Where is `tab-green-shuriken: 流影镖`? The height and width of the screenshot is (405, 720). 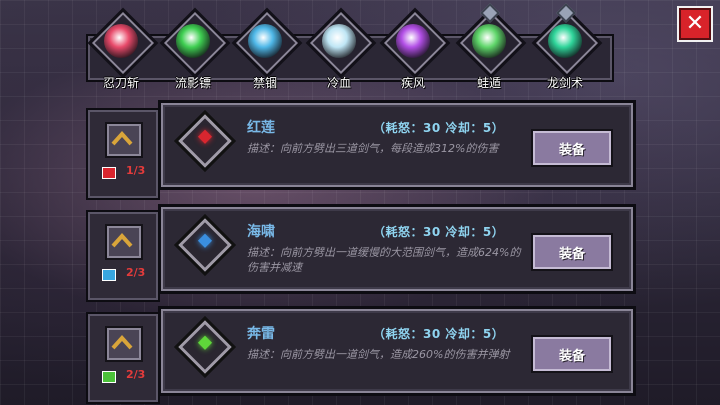 tab-green-shuriken: 流影镖 is located at coordinates (194, 49).